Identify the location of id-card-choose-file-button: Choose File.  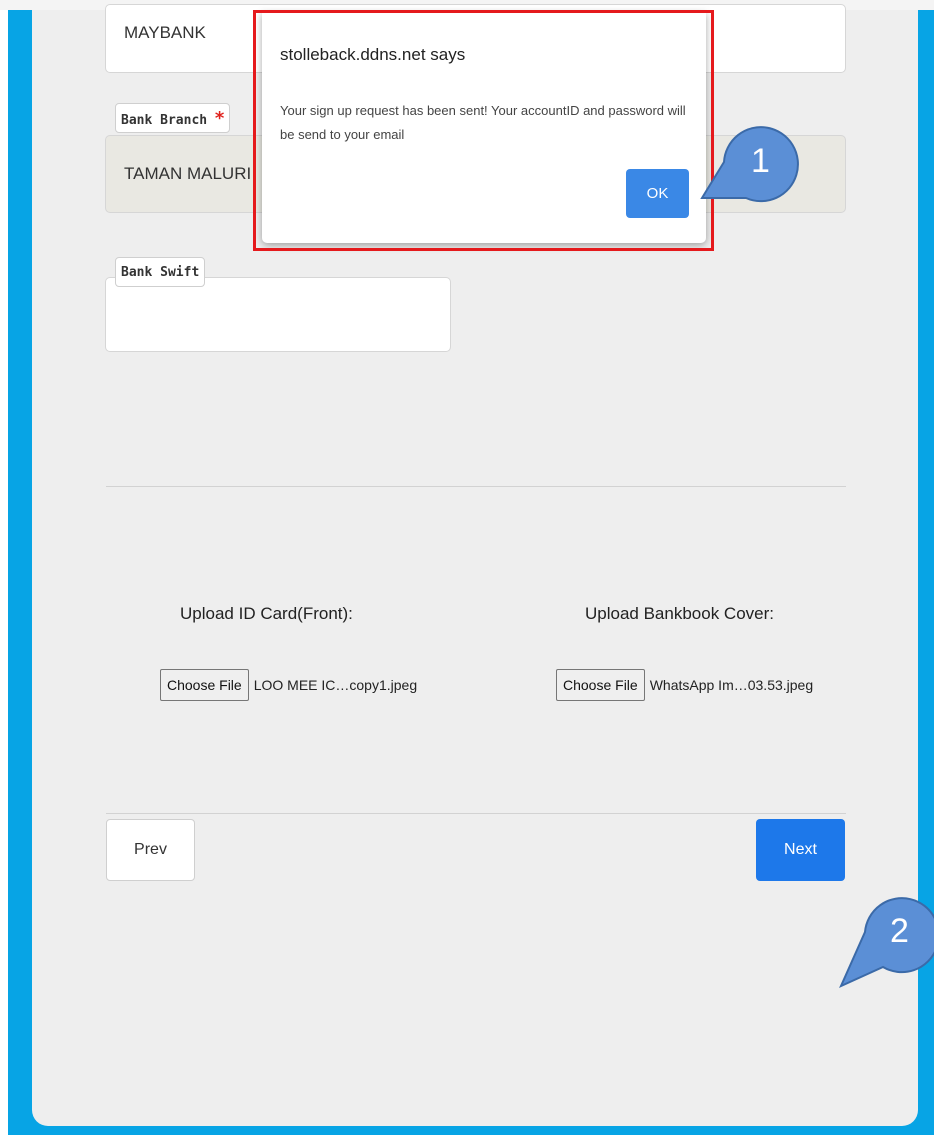
(204, 685).